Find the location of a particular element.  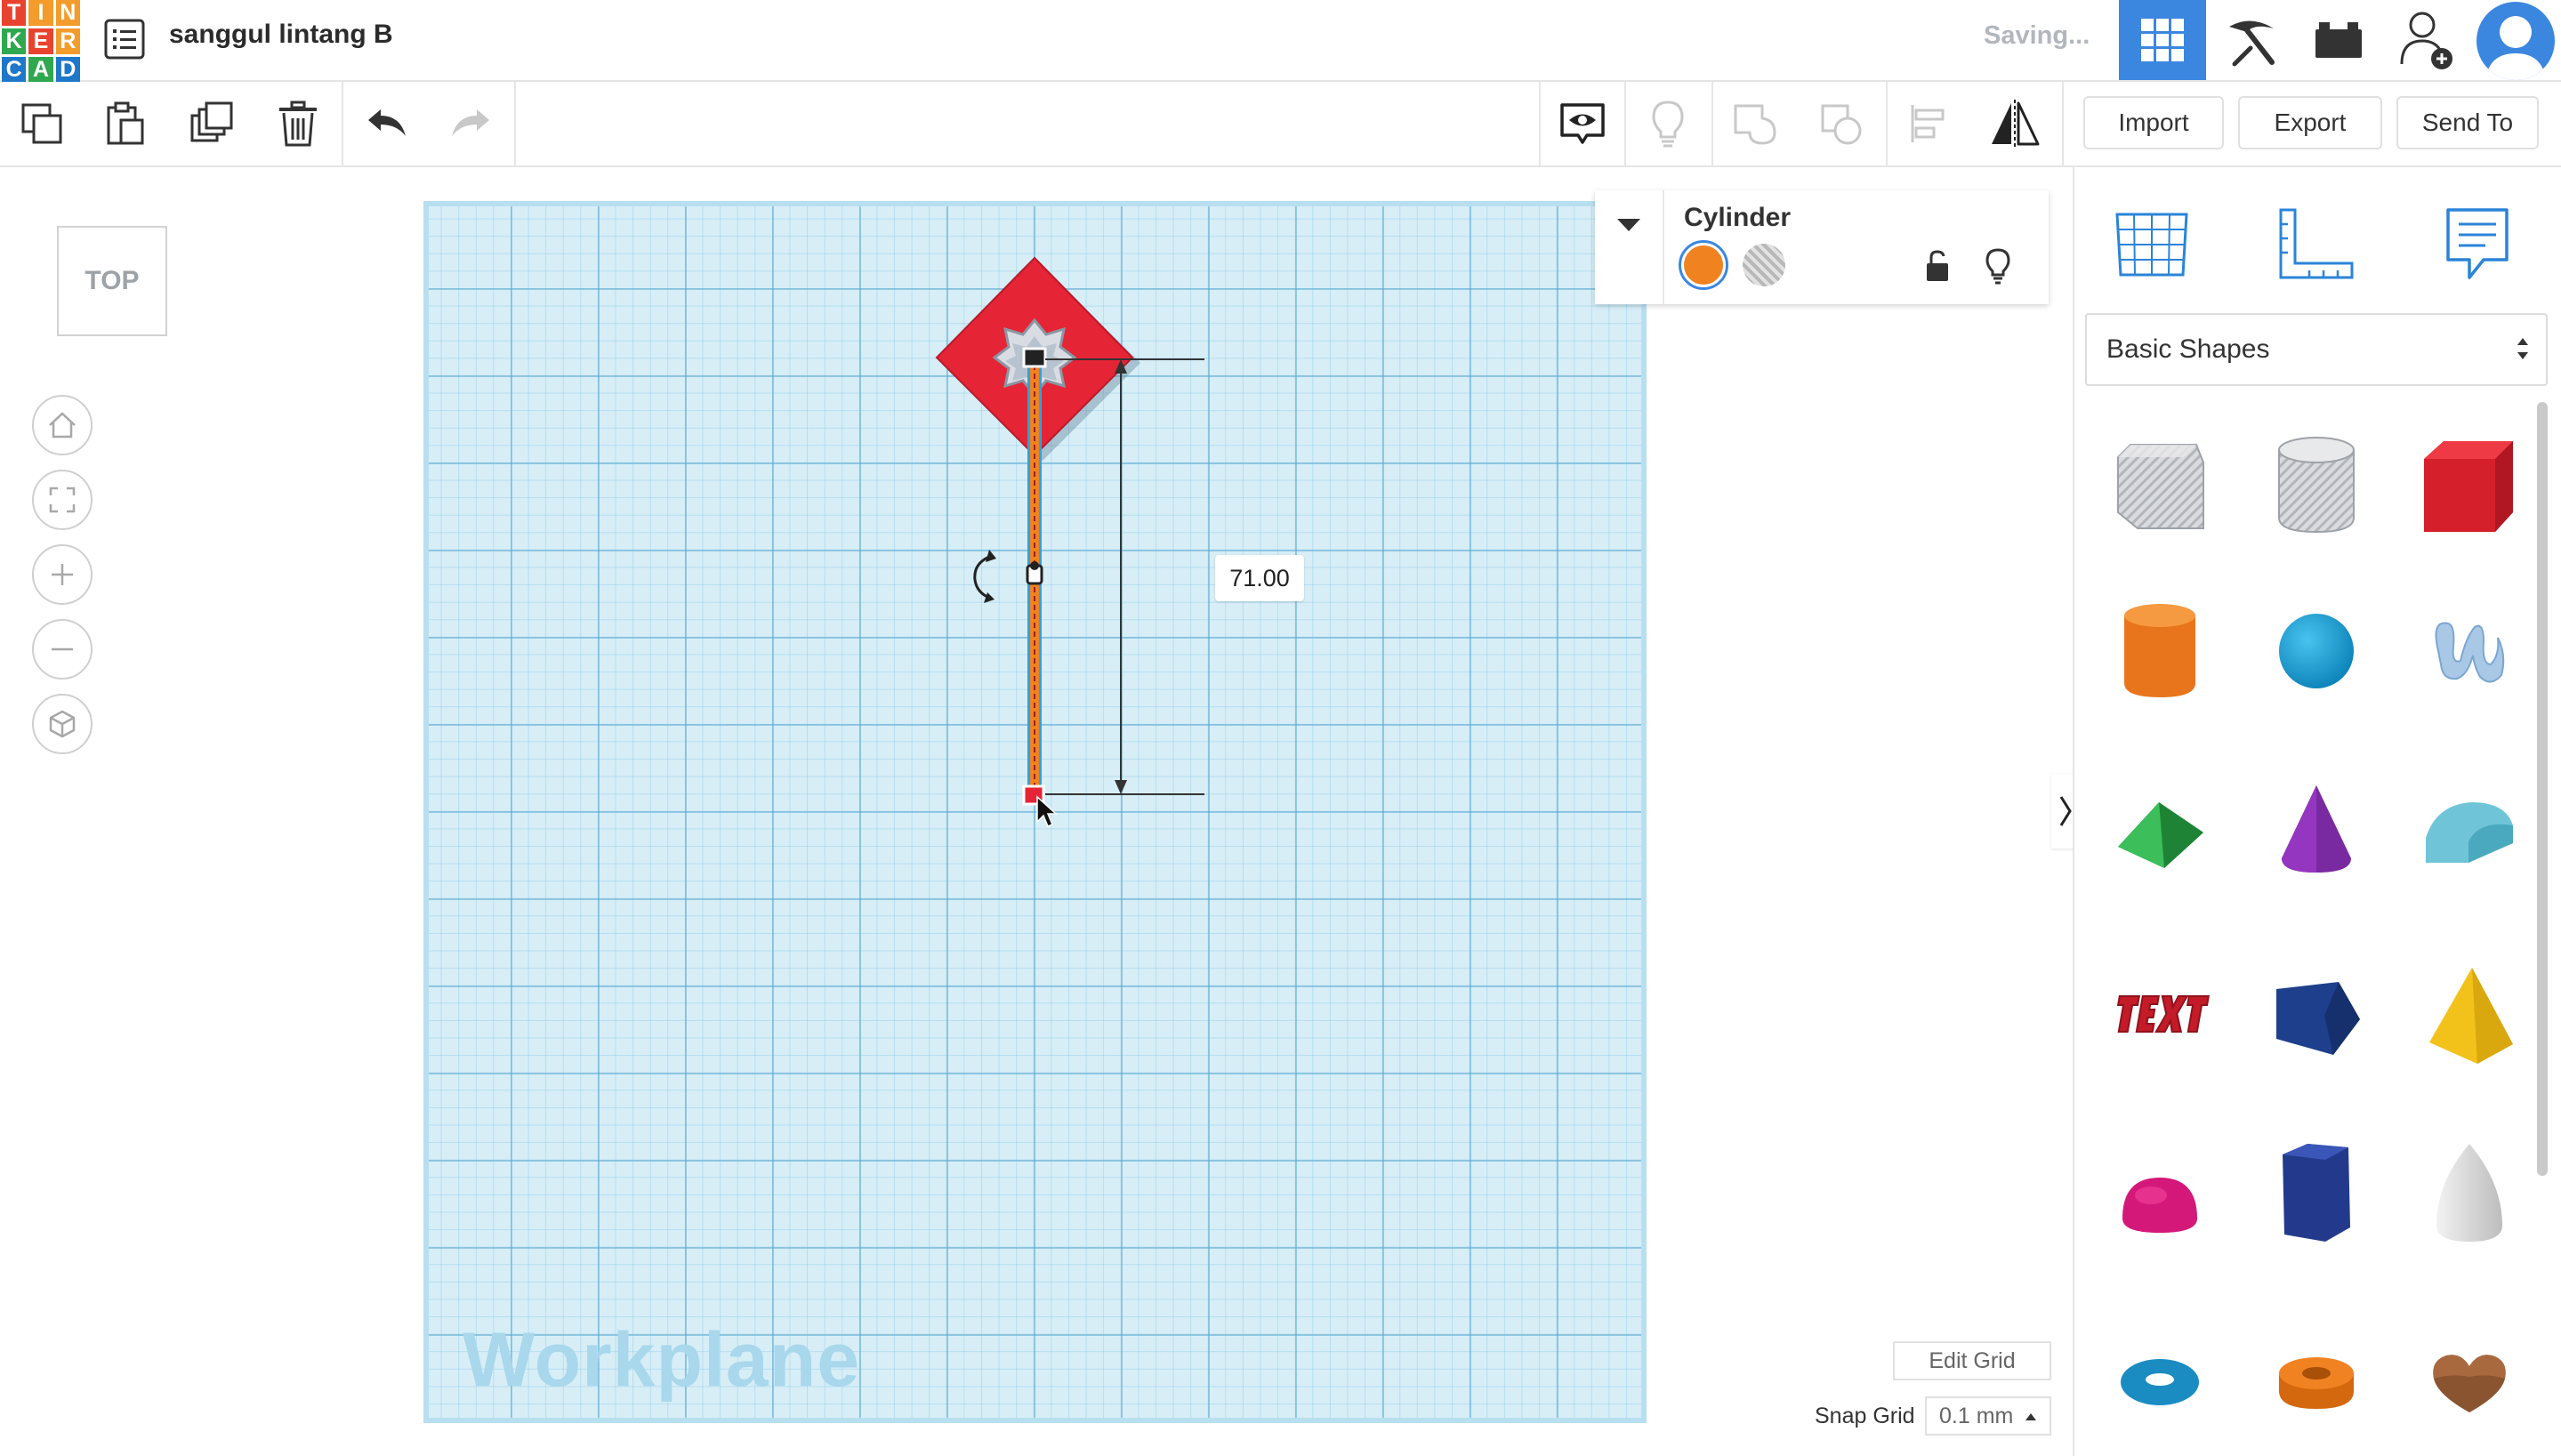

paraboloid-icon is located at coordinates (2469, 1193).